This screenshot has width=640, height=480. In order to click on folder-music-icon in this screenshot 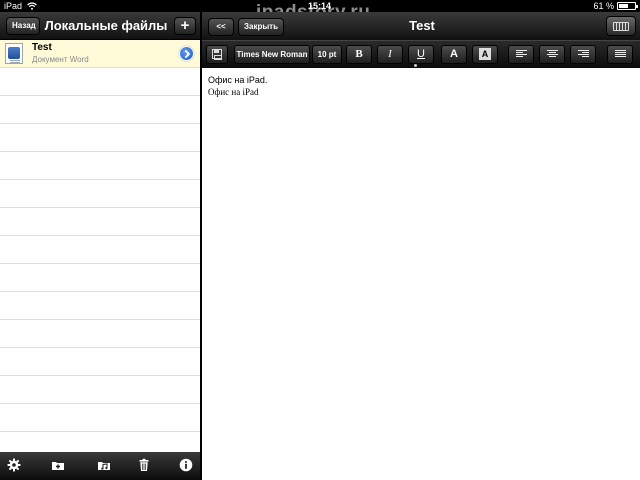, I will do `click(104, 465)`.